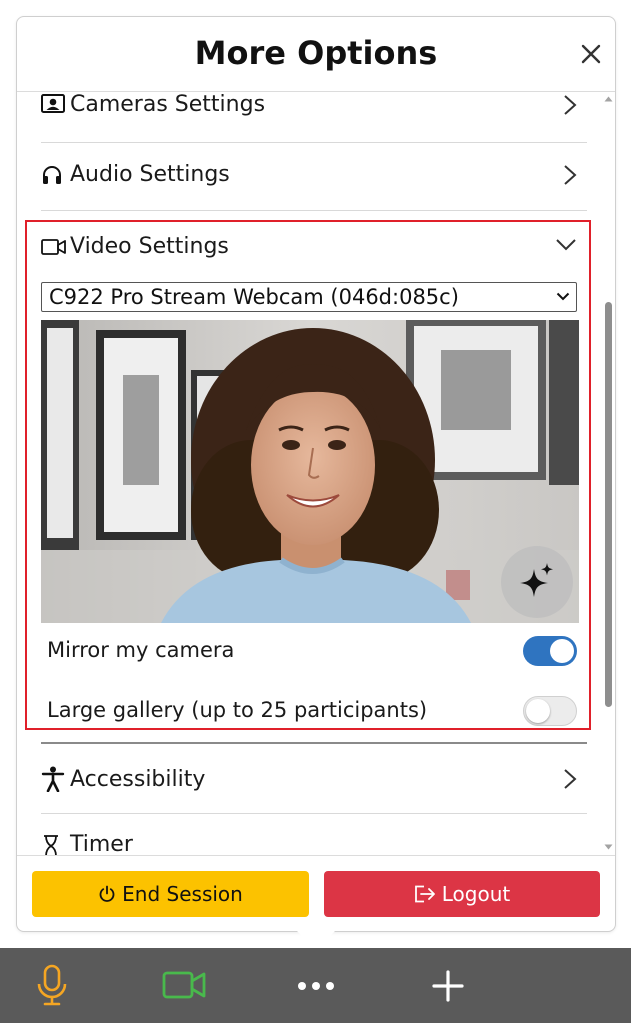  What do you see at coordinates (312, 652) in the screenshot?
I see `mirror-camera-row: Mirror my camera` at bounding box center [312, 652].